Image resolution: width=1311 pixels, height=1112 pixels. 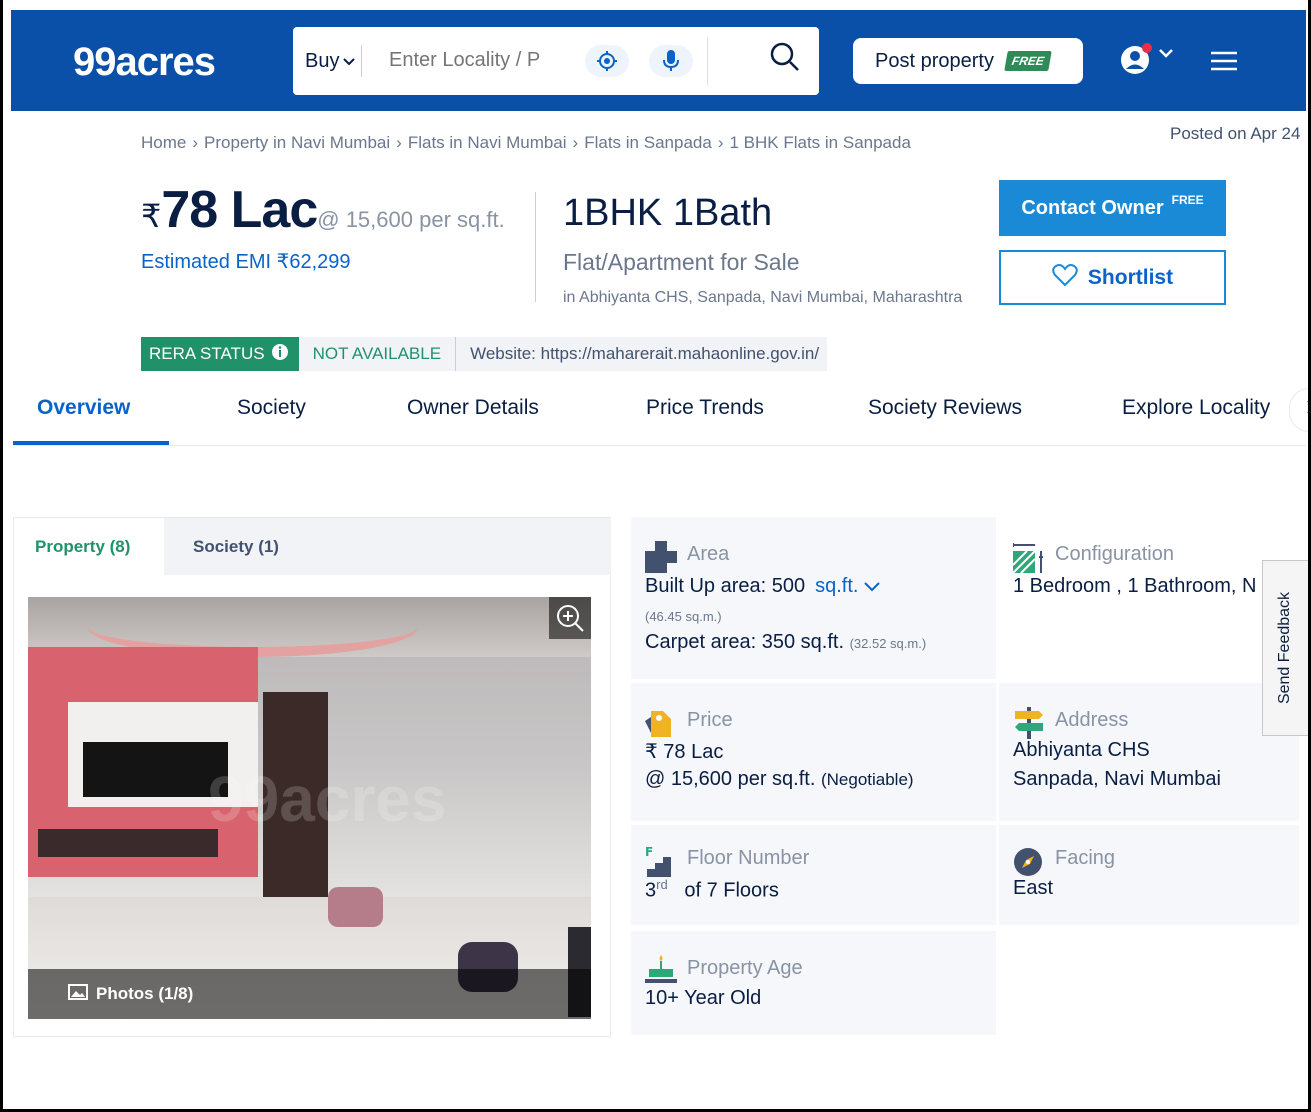 I want to click on image-icon, so click(x=78, y=994).